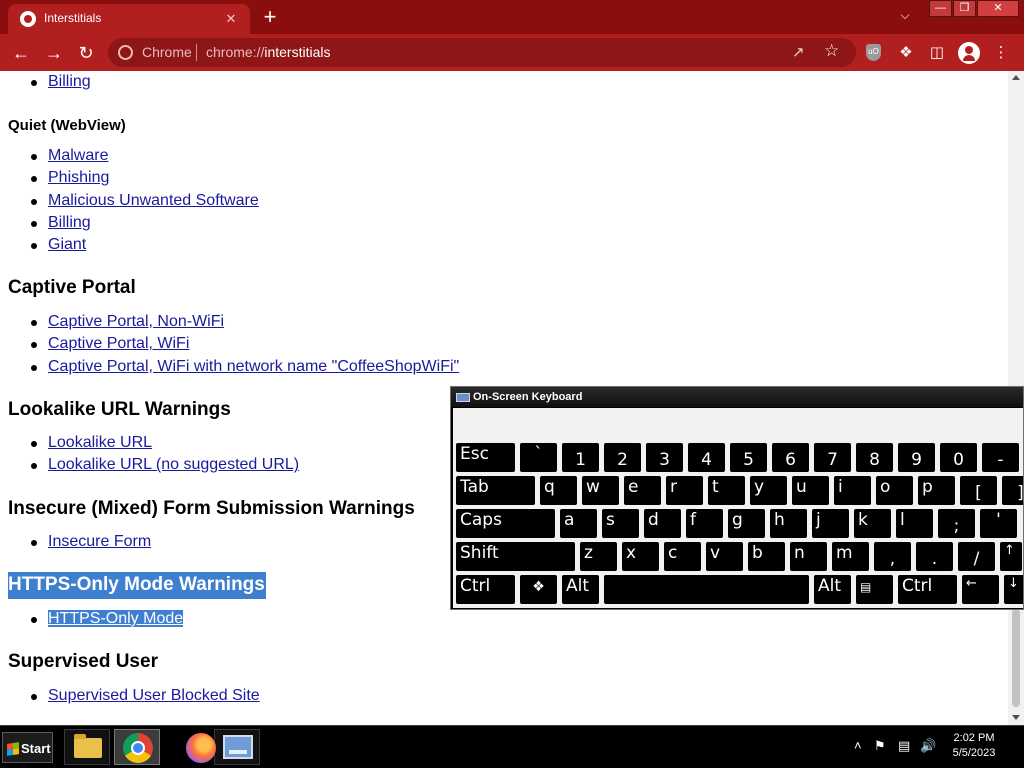 The height and width of the screenshot is (768, 1024). Describe the element at coordinates (726, 490) in the screenshot. I see `key-t: t` at that location.